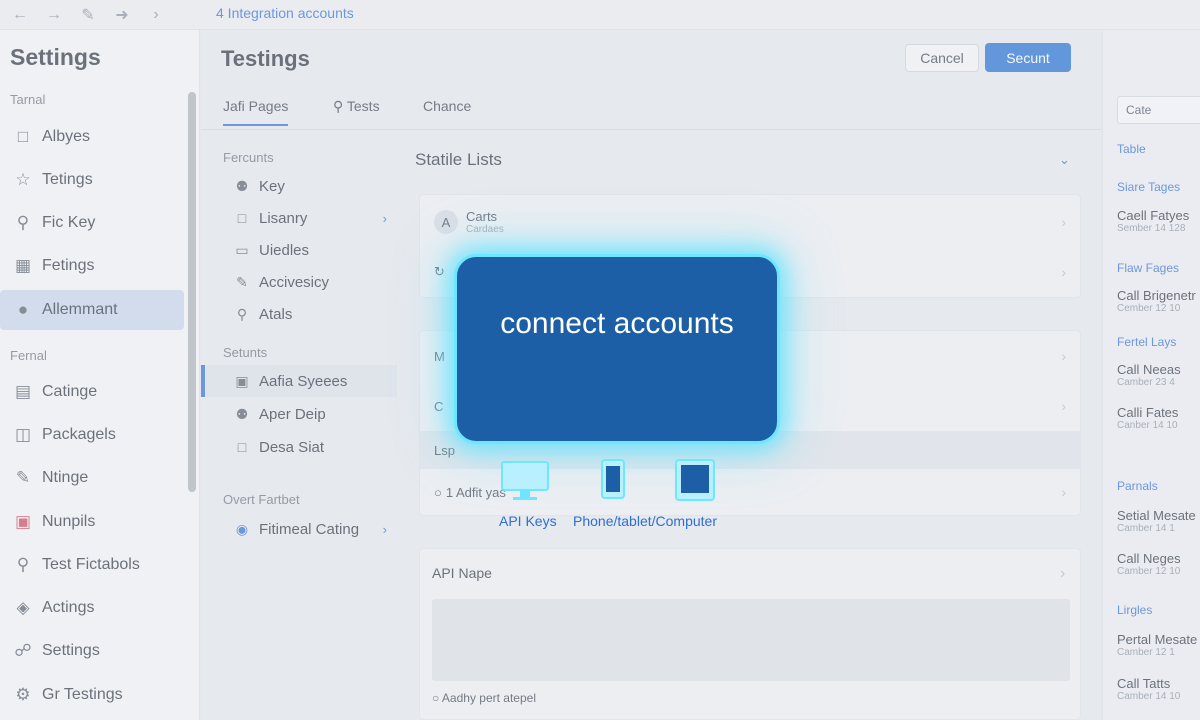  Describe the element at coordinates (645, 521) in the screenshot. I see `devices-label: Phone/tablet/Computer` at that location.